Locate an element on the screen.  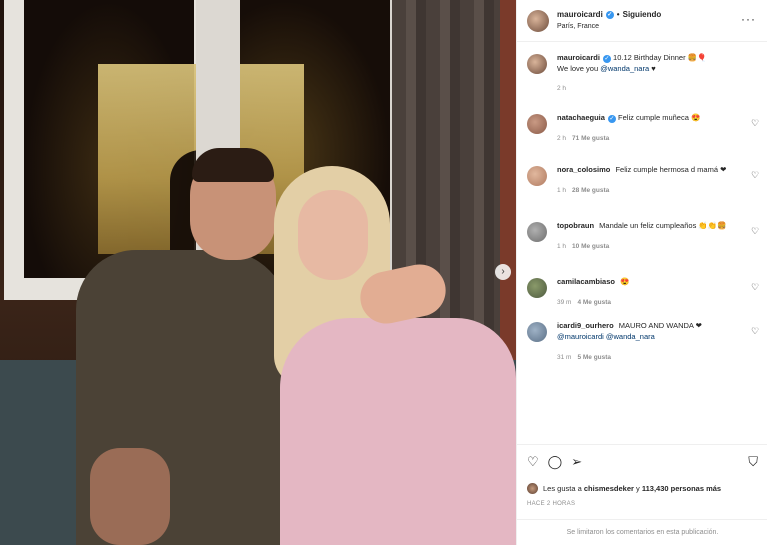
comment-body: camilacambiaso 😍 39 m 4 Me gusta is located at coordinates (652, 298).